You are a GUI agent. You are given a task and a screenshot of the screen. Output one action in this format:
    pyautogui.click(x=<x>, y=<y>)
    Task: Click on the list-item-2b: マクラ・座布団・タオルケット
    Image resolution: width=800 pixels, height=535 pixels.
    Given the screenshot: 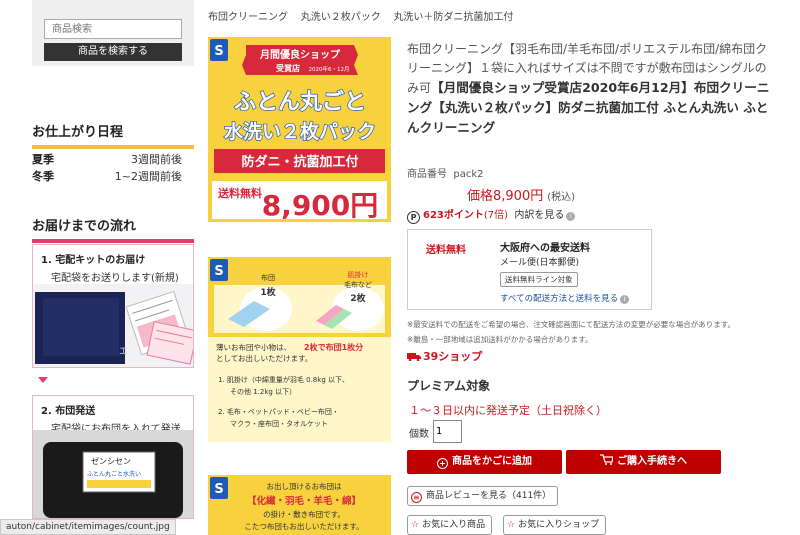 What is the action you would take?
    pyautogui.click(x=279, y=423)
    